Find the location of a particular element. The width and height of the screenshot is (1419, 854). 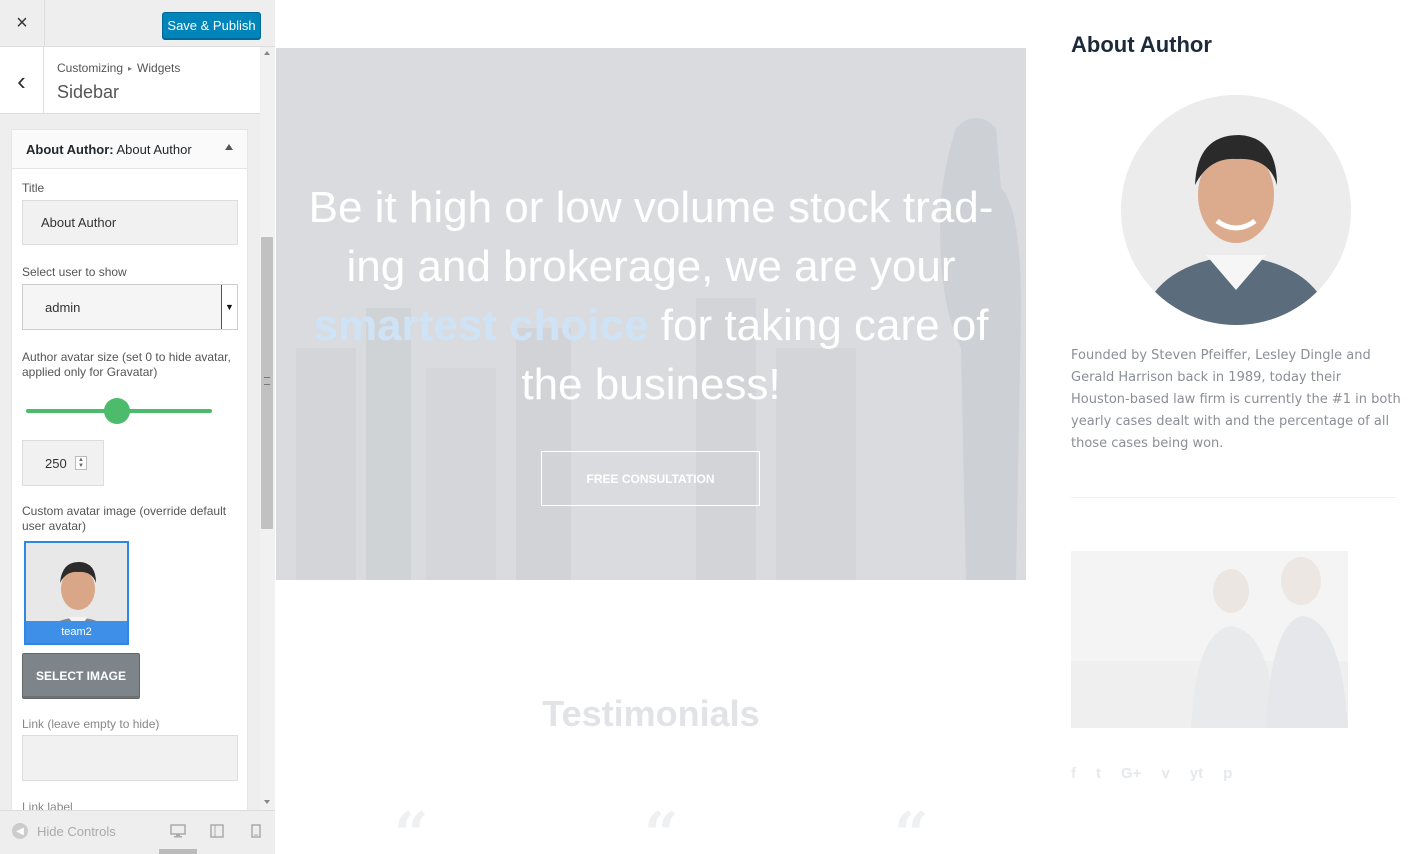

widget-header: About Author is located at coordinates (129, 149).